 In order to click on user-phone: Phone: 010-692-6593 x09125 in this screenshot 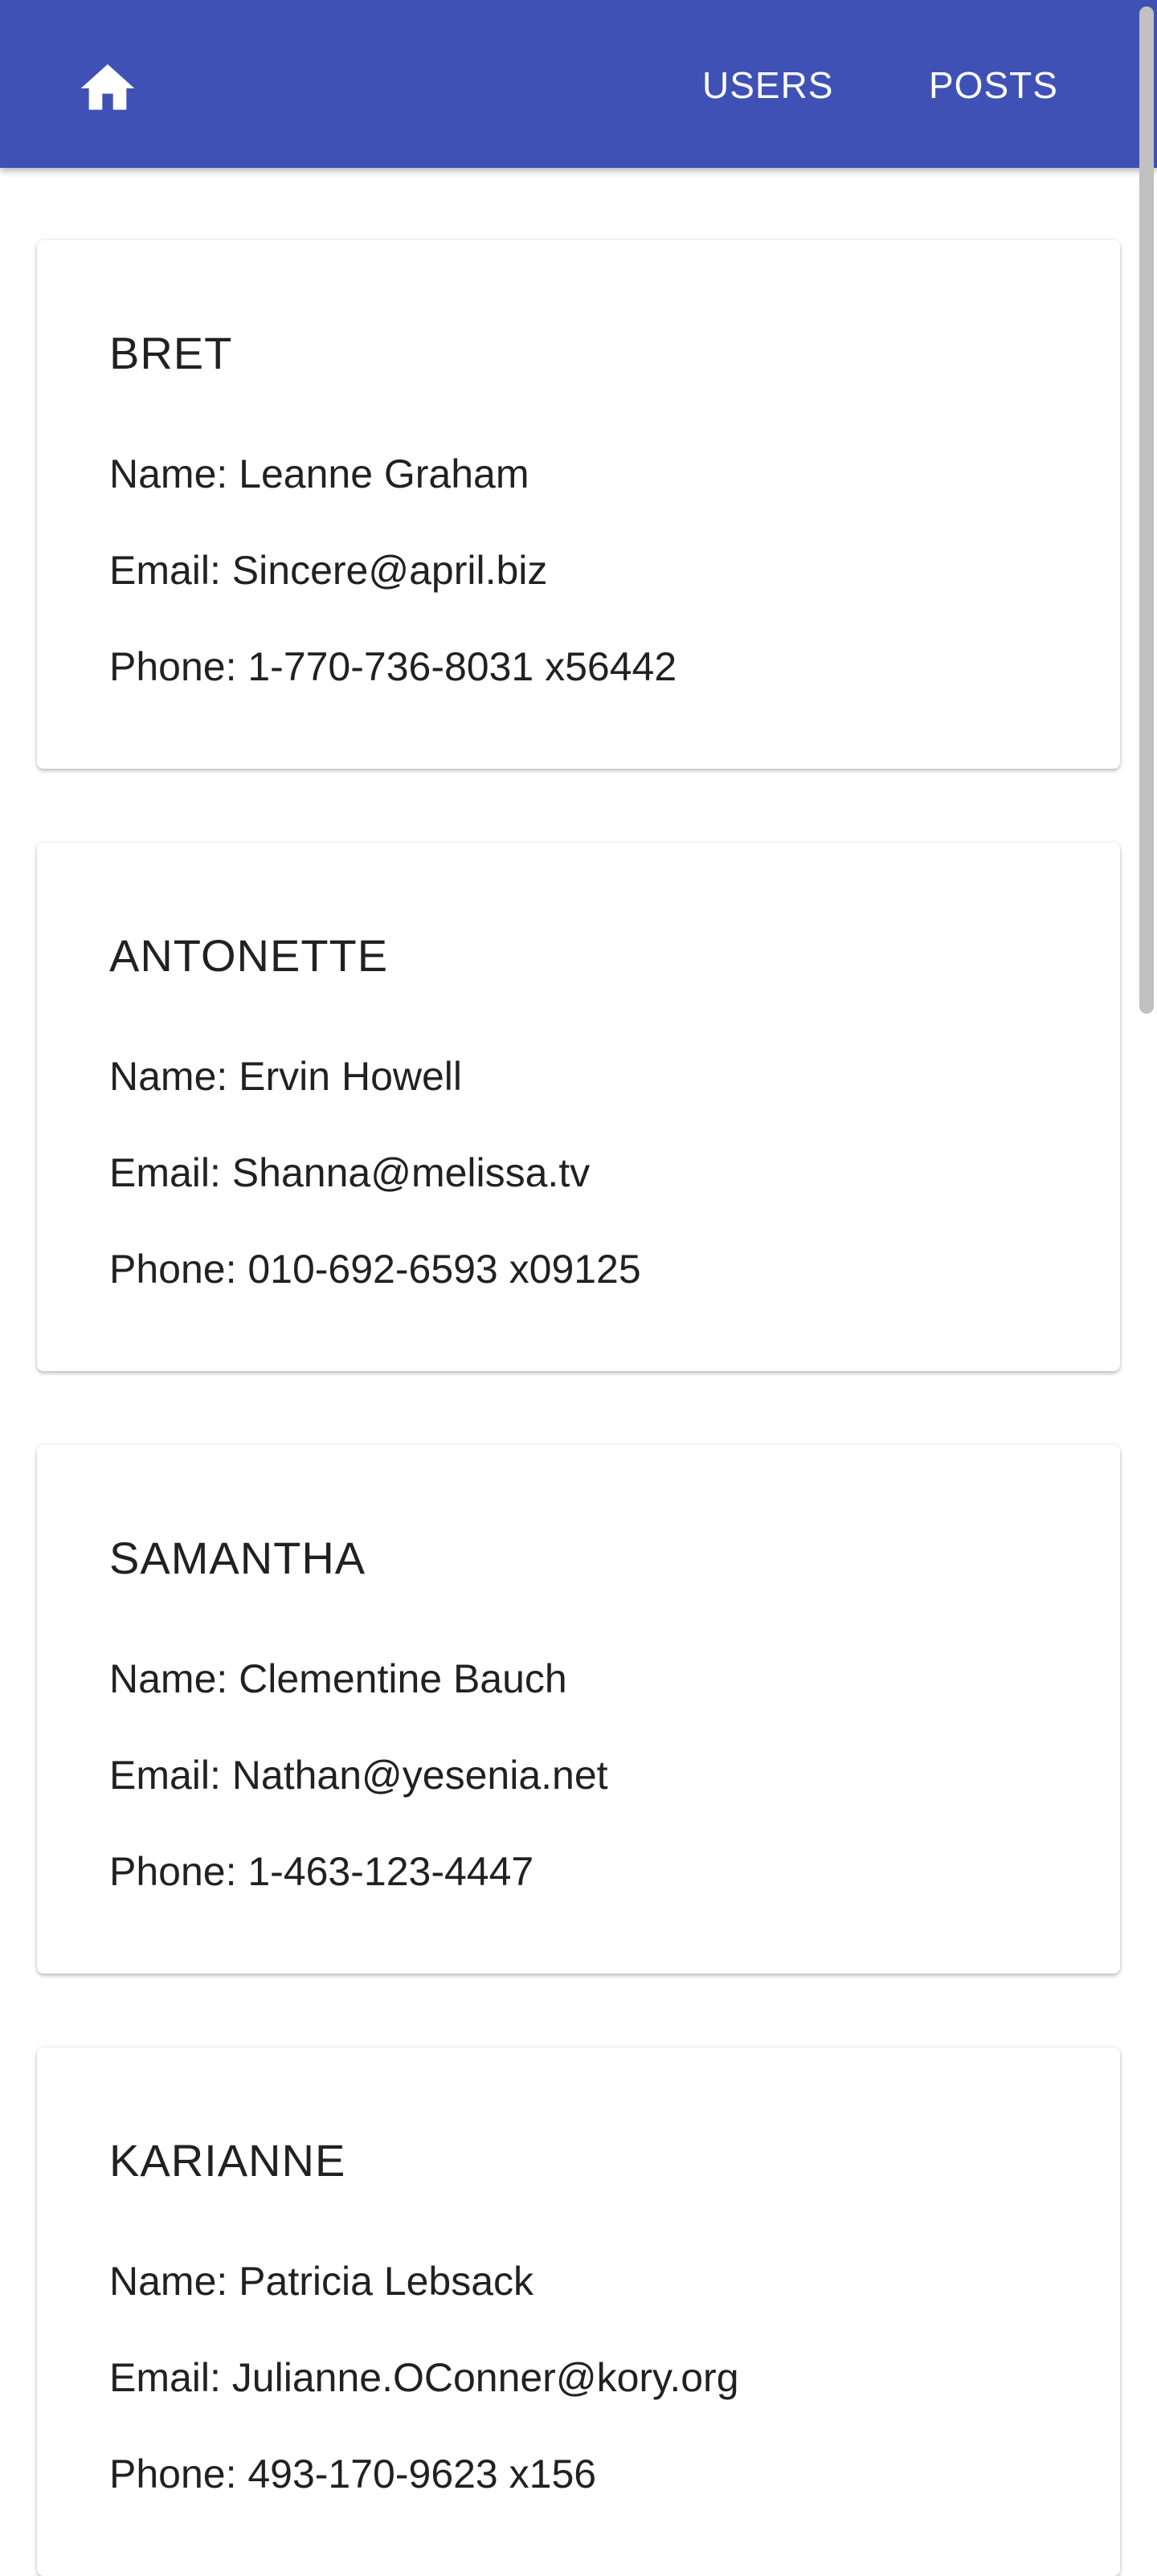, I will do `click(375, 1269)`.